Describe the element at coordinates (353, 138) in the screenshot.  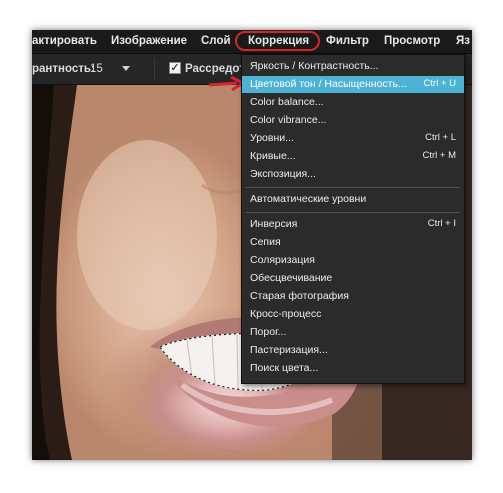
I see `menu-item-levels: Уровни... Ctrl + L` at that location.